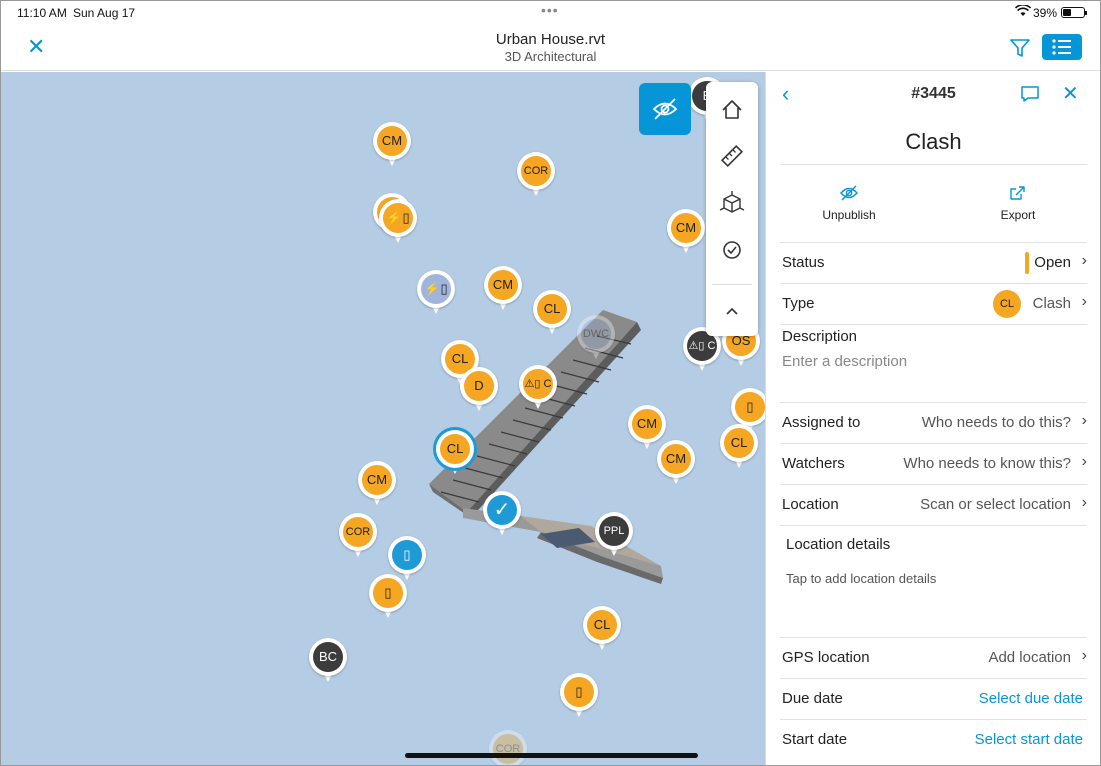 This screenshot has width=1101, height=766. What do you see at coordinates (933, 141) in the screenshot?
I see `issue-title: Clash` at bounding box center [933, 141].